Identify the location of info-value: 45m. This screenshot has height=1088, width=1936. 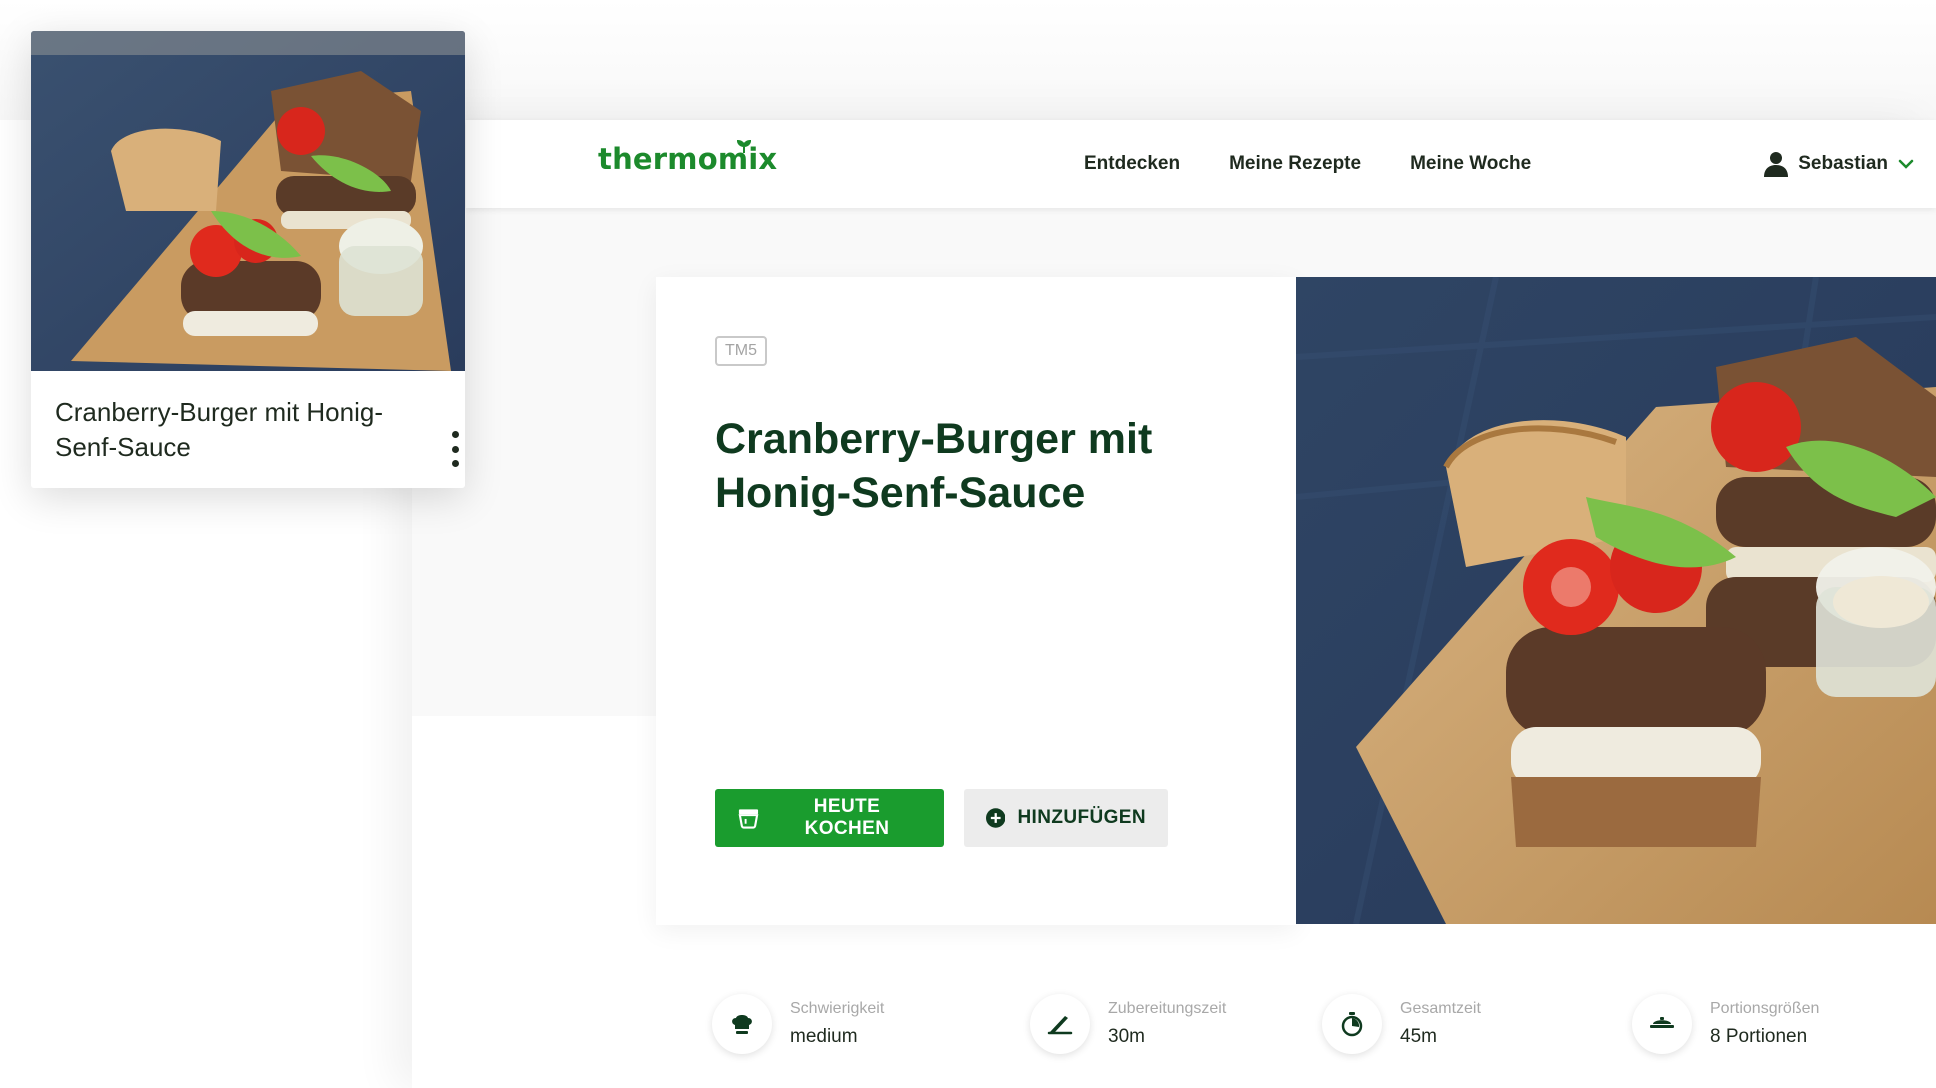
(1418, 1036).